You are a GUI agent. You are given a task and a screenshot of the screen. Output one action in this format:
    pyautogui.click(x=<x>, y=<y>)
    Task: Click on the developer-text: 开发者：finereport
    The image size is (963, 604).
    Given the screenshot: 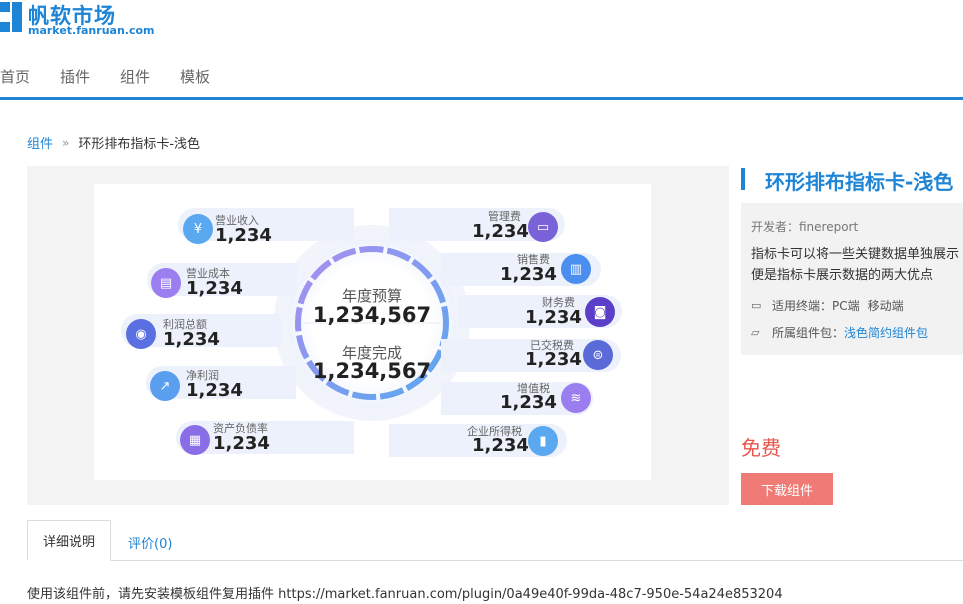 What is the action you would take?
    pyautogui.click(x=805, y=227)
    